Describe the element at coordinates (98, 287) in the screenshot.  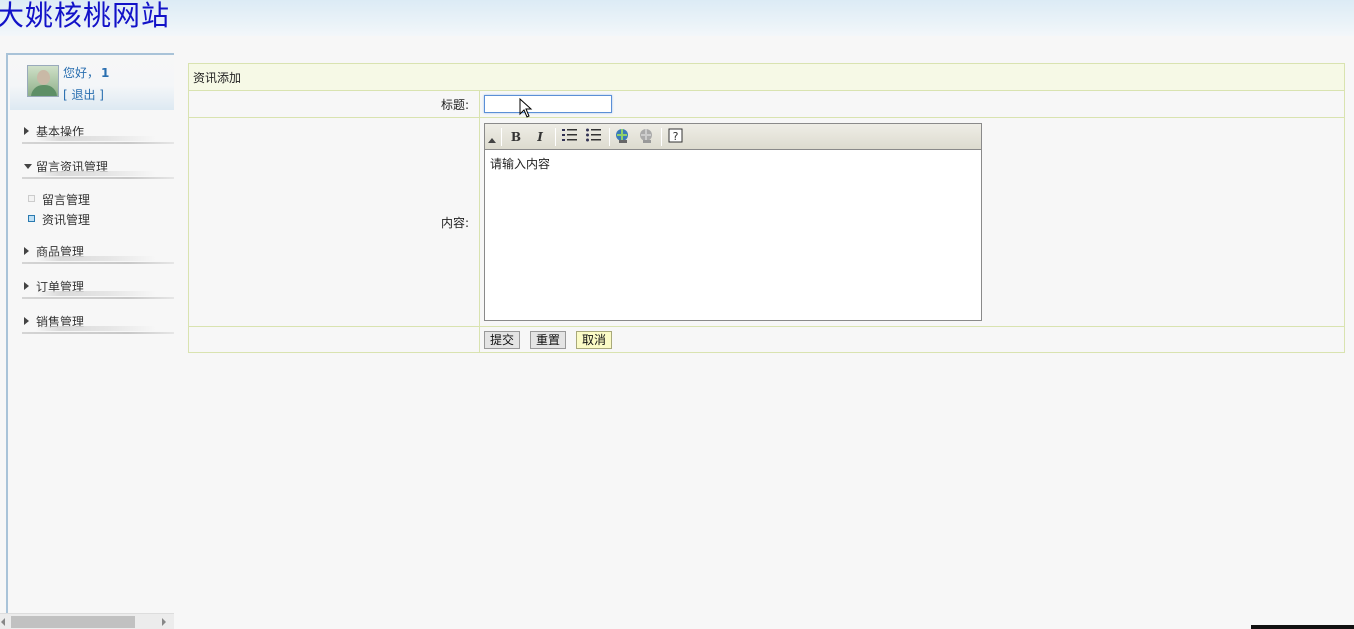
I see `sidebar-section-orders: 订单管理` at that location.